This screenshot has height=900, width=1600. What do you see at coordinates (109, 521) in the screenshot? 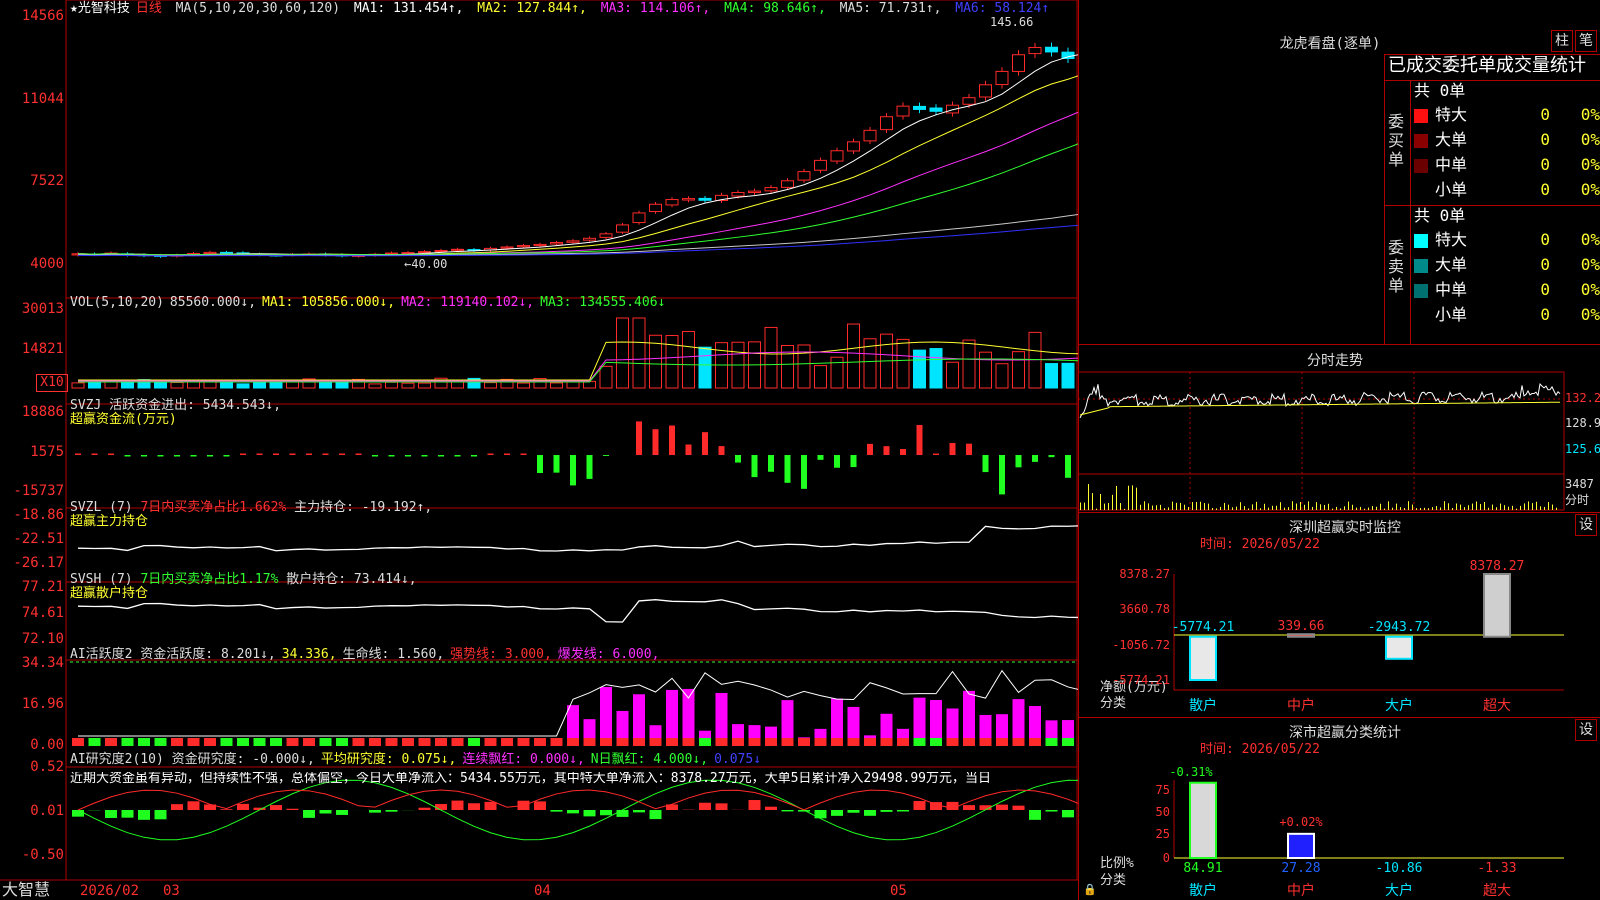
I see `svzl-subtitle: 超赢主力持仓` at bounding box center [109, 521].